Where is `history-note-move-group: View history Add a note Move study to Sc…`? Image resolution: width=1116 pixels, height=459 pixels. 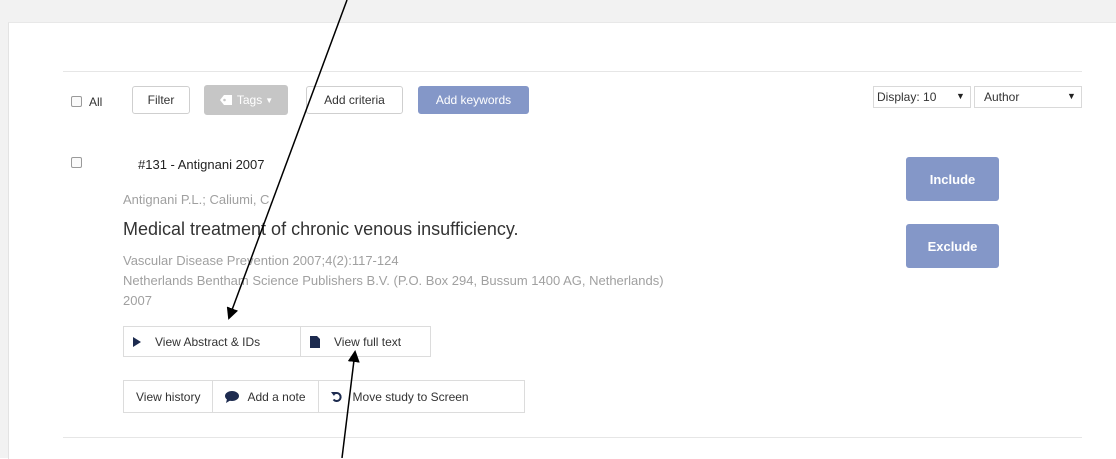 history-note-move-group: View history Add a note Move study to Sc… is located at coordinates (324, 396).